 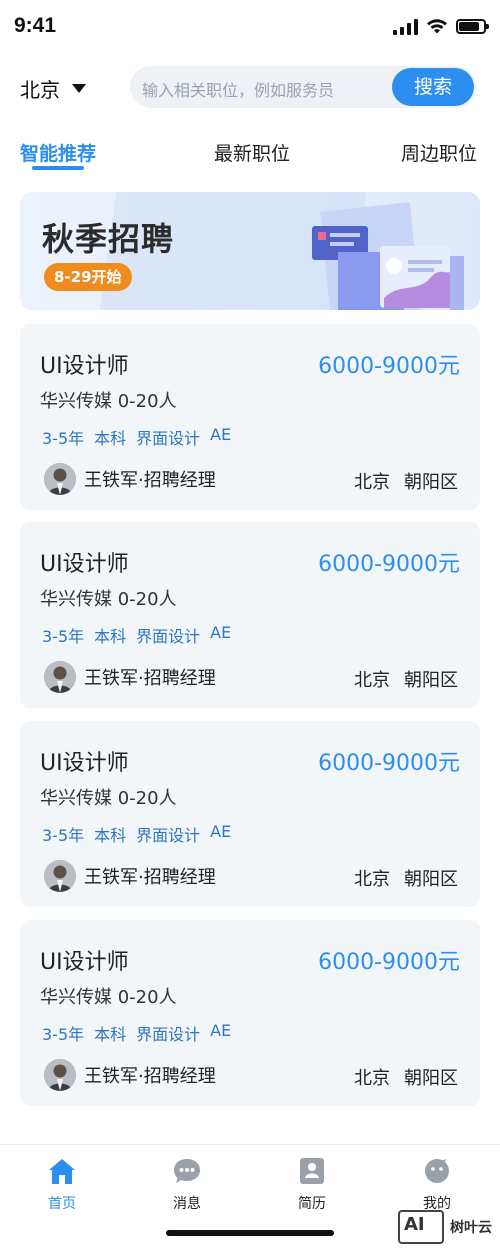 What do you see at coordinates (108, 239) in the screenshot?
I see `banner-title: 秋季招聘` at bounding box center [108, 239].